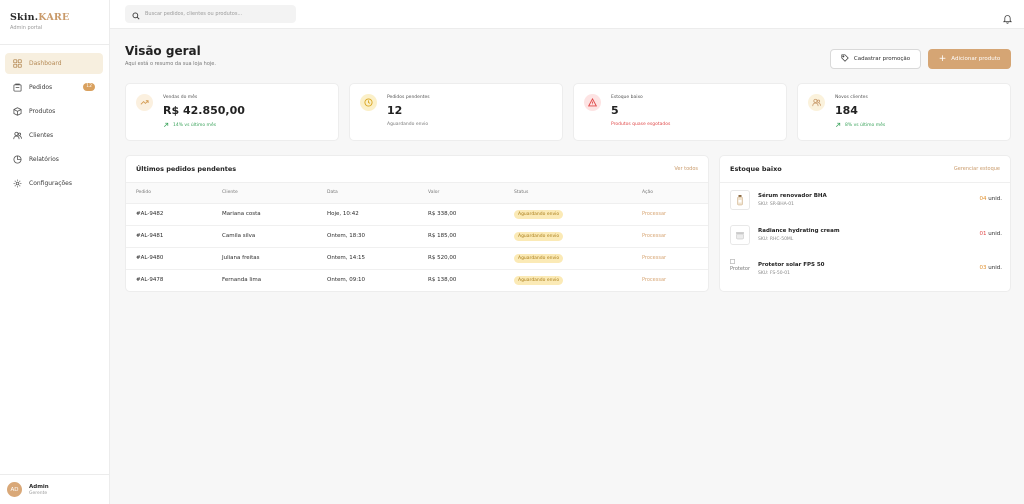 The width and height of the screenshot is (1024, 504). I want to click on table-header-row: Pedido Cliente Data Valor Status Ação, so click(417, 193).